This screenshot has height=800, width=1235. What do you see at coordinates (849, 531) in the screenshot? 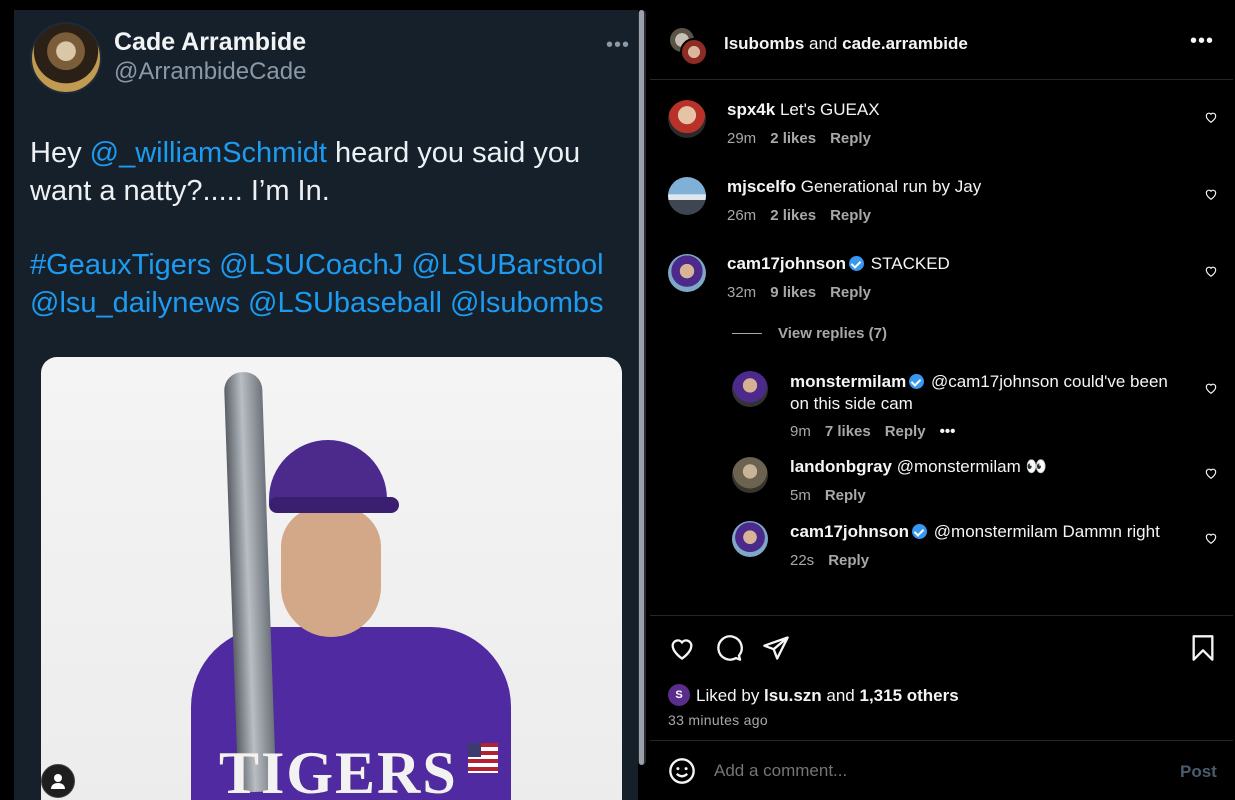
I see `reply-username: cam17johnson` at bounding box center [849, 531].